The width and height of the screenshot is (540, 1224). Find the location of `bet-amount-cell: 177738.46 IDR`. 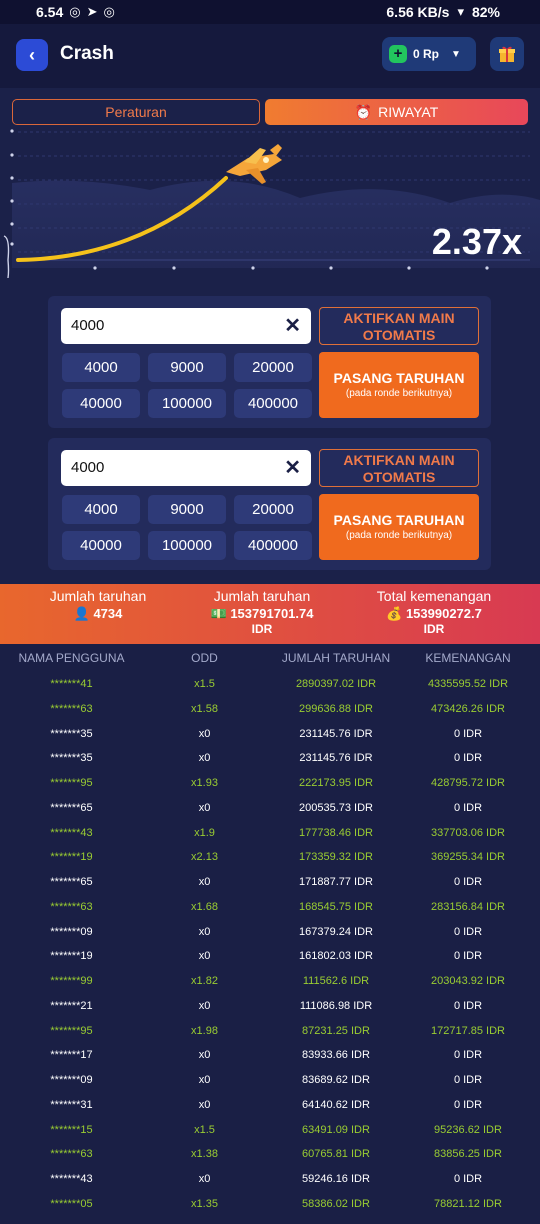

bet-amount-cell: 177738.46 IDR is located at coordinates (336, 832).